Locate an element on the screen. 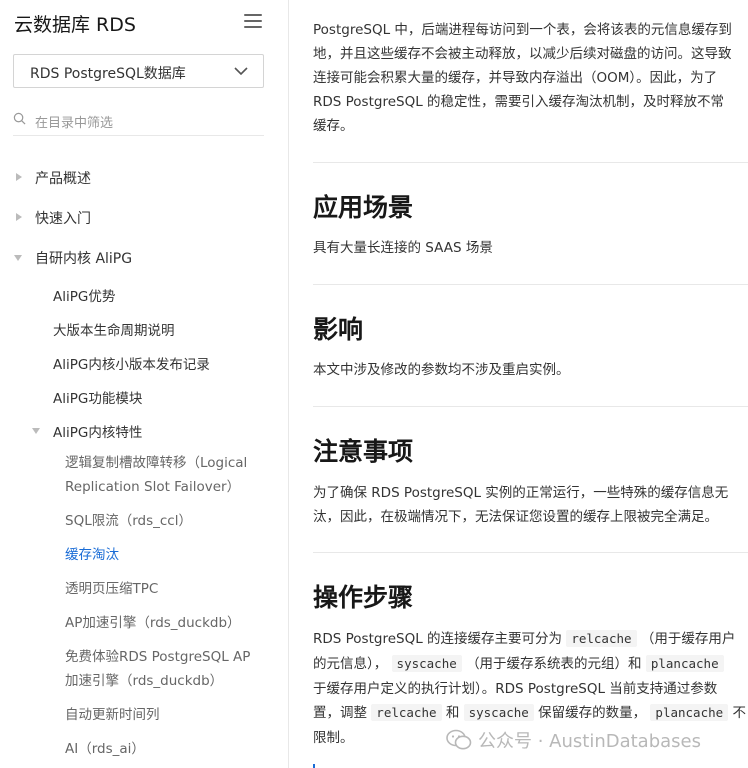 Image resolution: width=748 pixels, height=768 pixels. product-select: RDS PostgreSQL数据库 is located at coordinates (138, 71).